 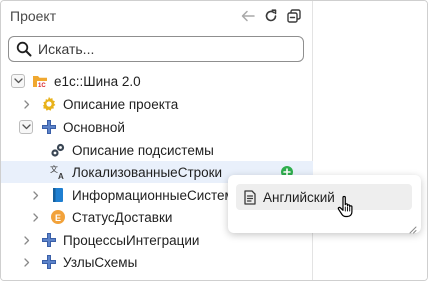 I want to click on svg-text: E, so click(x=58, y=218).